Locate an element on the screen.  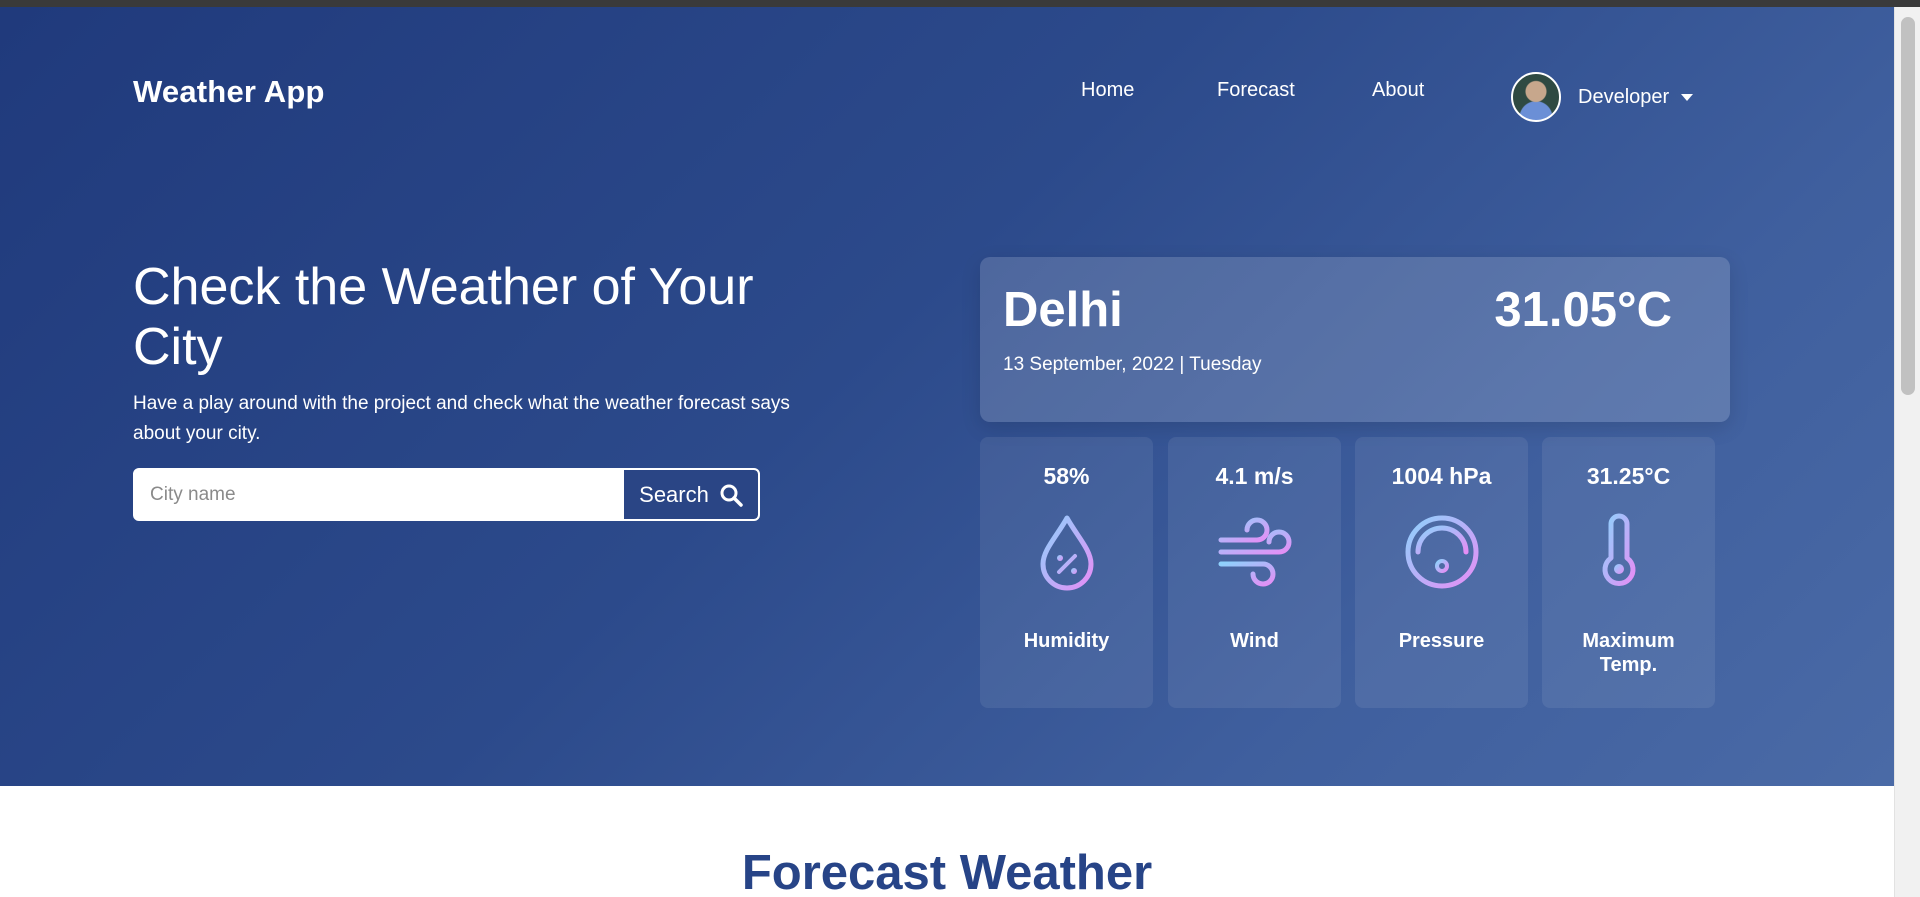
scrollbar-thumb is located at coordinates (1908, 206).